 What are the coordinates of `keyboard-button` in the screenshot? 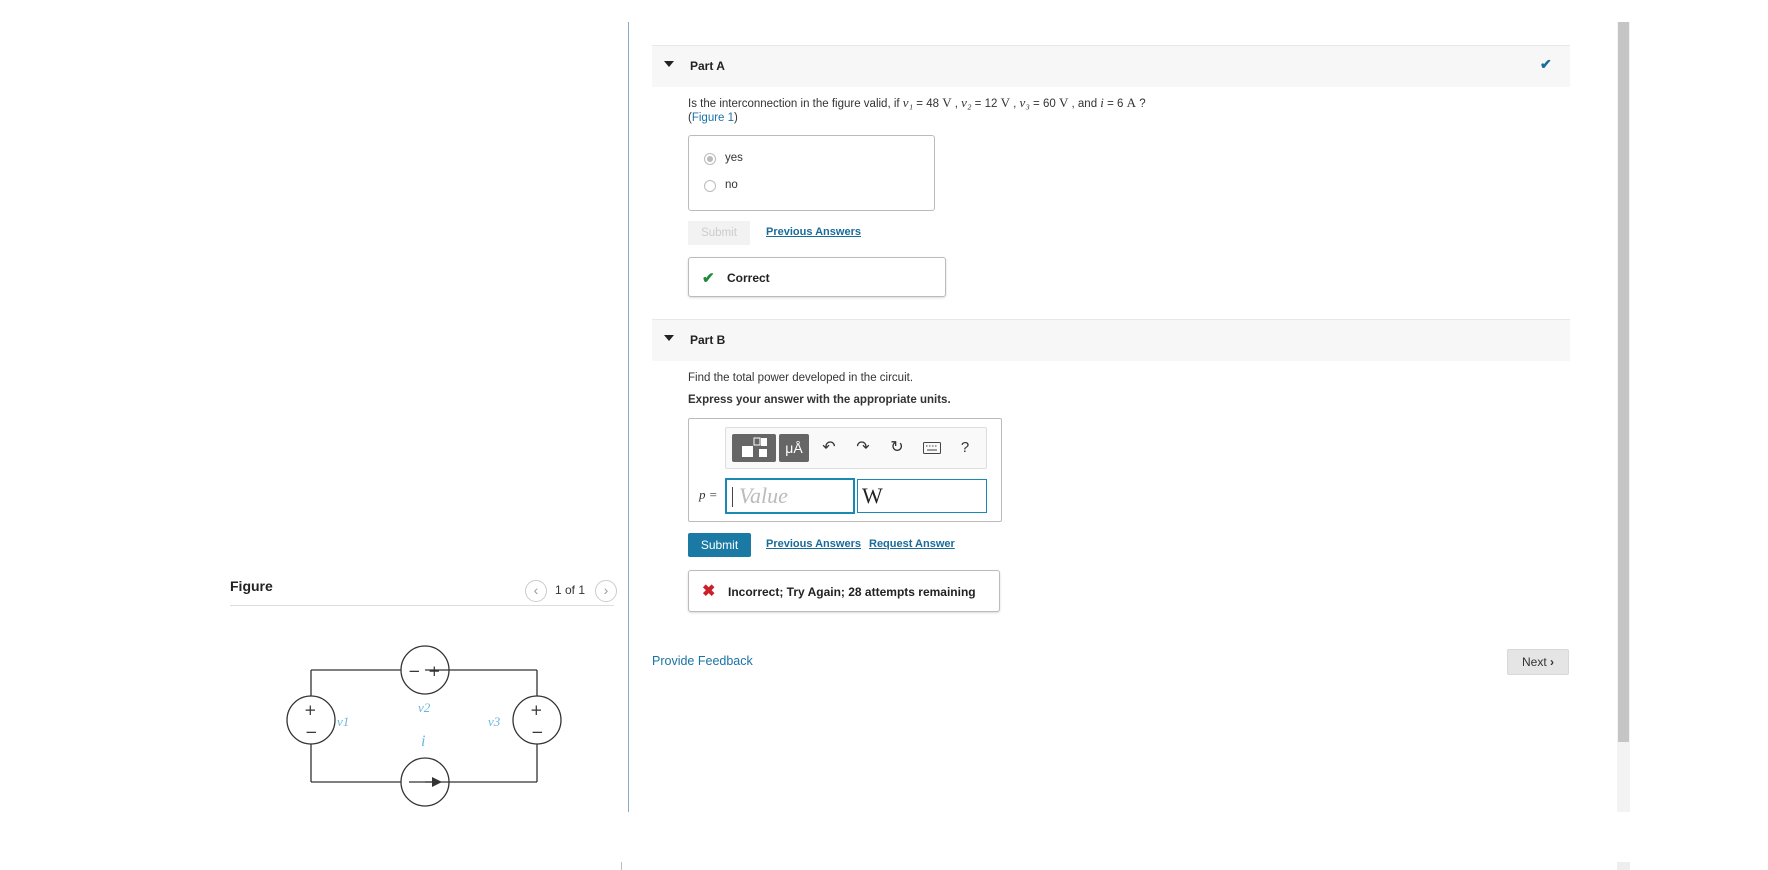 It's located at (932, 448).